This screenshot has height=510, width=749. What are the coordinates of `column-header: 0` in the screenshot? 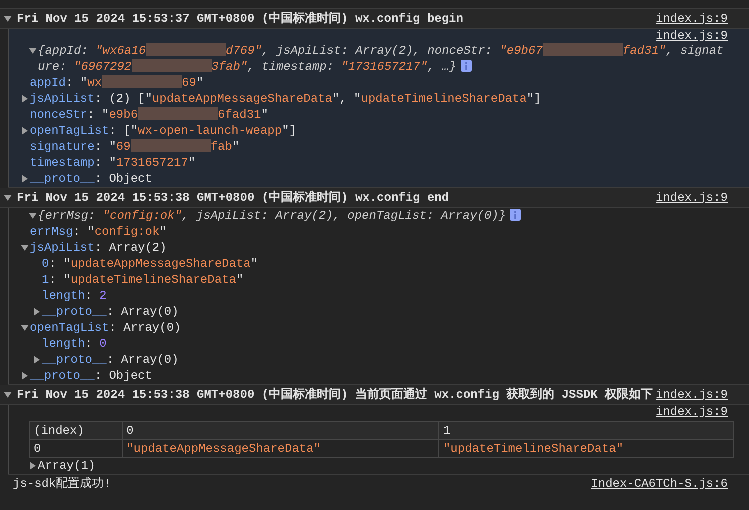 It's located at (280, 431).